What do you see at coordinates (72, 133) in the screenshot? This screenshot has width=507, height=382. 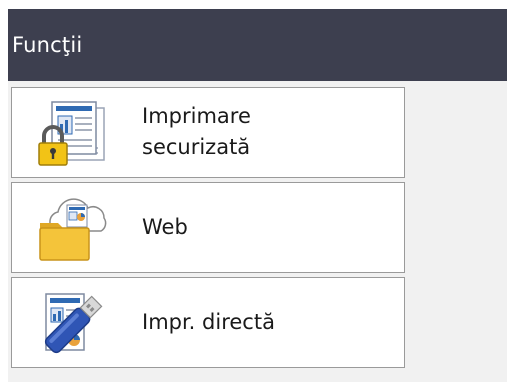 I see `secure-print-icon` at bounding box center [72, 133].